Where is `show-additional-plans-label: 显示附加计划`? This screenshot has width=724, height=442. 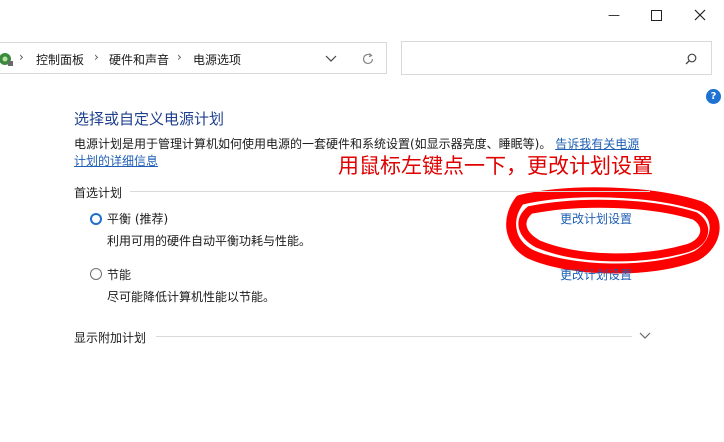
show-additional-plans-label: 显示附加计划 is located at coordinates (110, 337).